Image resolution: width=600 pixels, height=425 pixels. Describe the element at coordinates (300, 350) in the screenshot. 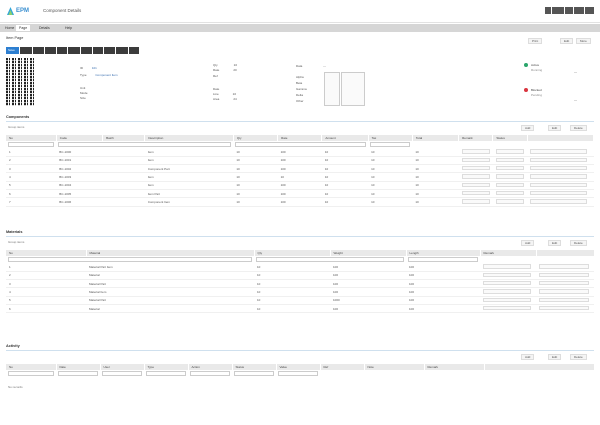

I see `section-divider` at that location.